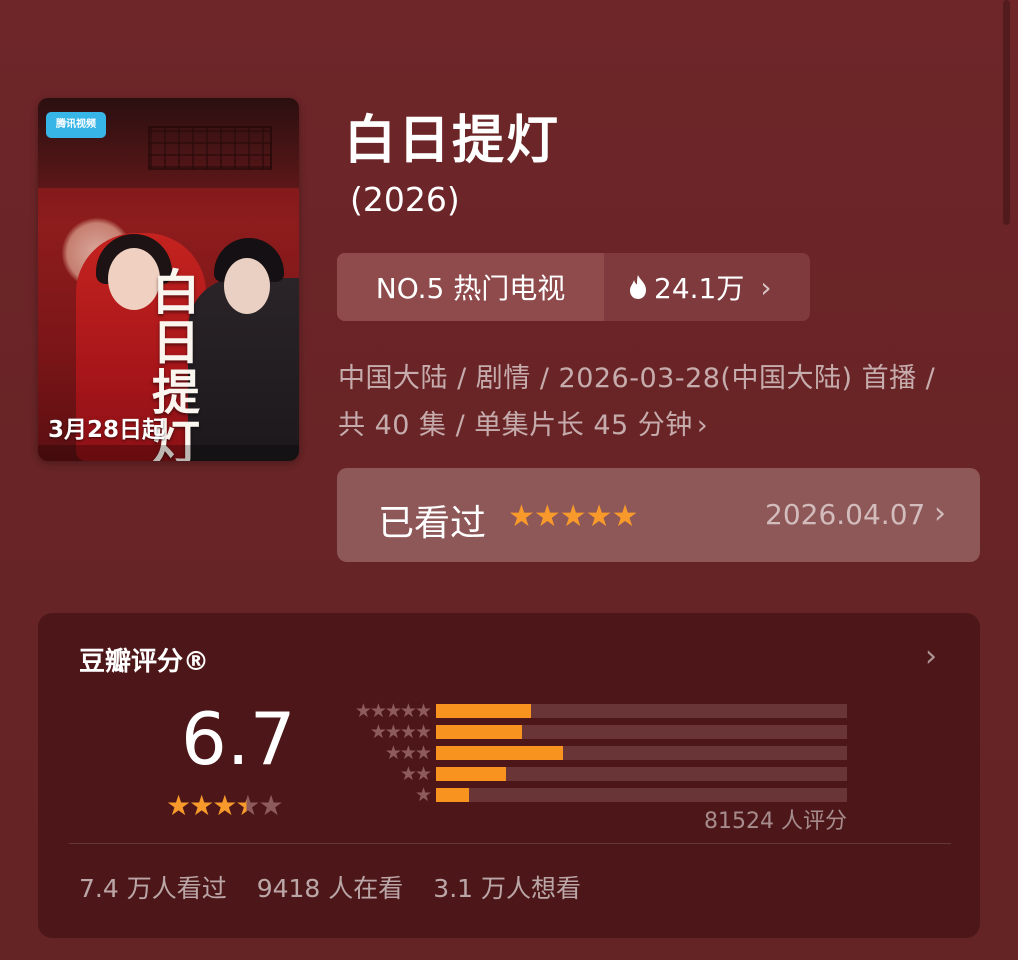 Image resolution: width=1018 pixels, height=960 pixels. I want to click on viewer-stats: 7.4 万人看过 9418 人在看 3.1 万人想看, so click(330, 887).